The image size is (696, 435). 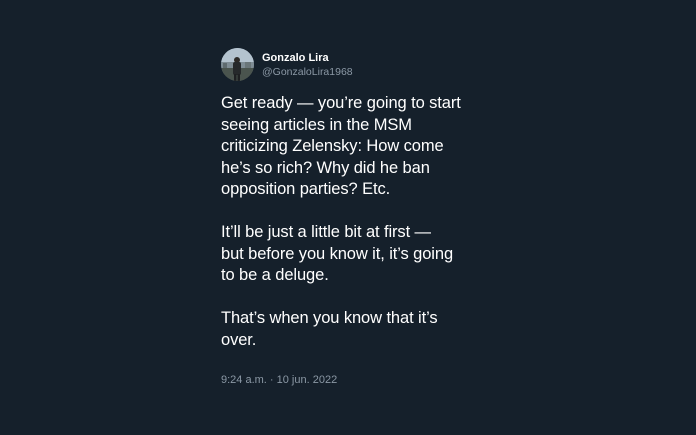 What do you see at coordinates (332, 146) in the screenshot?
I see `tweet-line: criticizing Zelensky: How come` at bounding box center [332, 146].